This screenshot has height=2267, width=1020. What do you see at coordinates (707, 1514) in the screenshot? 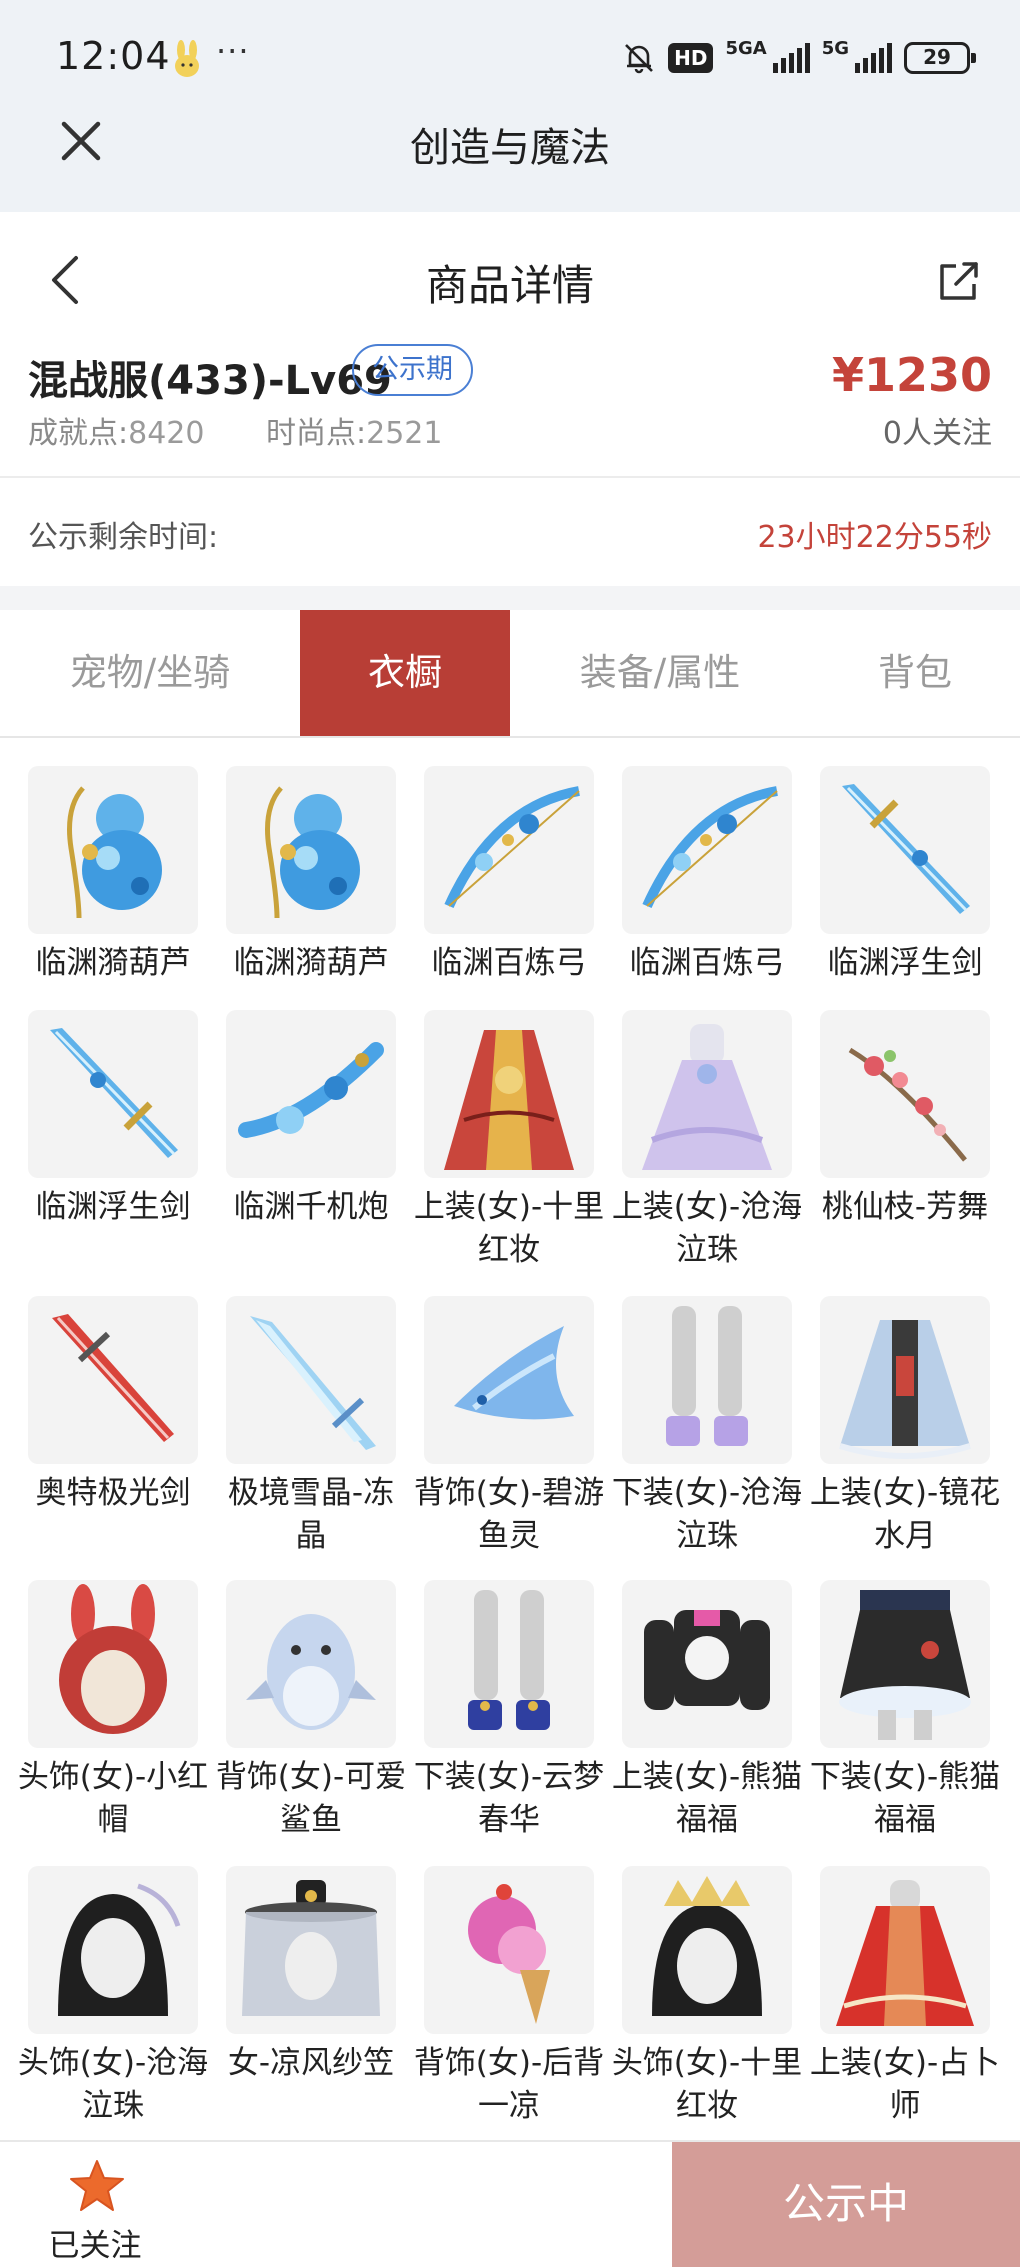
I see `item-name: 下装(女)-沧海泣珠` at bounding box center [707, 1514].